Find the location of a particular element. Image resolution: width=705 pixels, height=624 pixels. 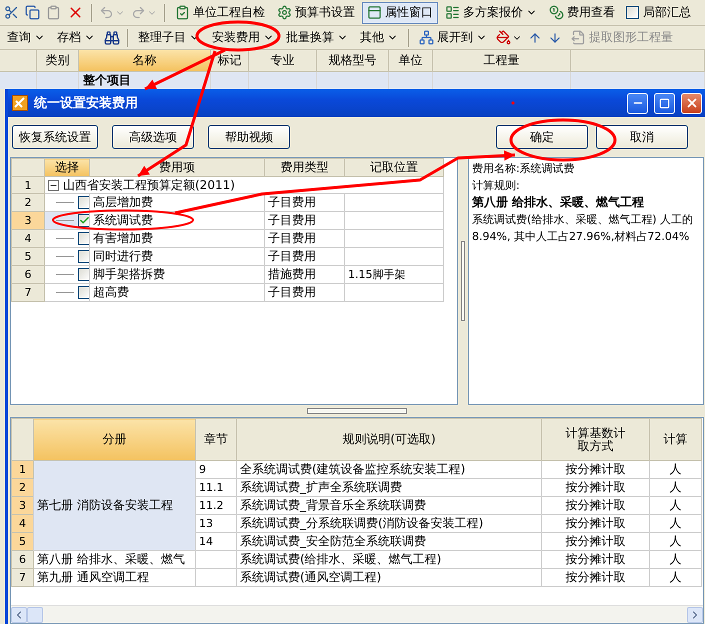

list-icon is located at coordinates (452, 12).